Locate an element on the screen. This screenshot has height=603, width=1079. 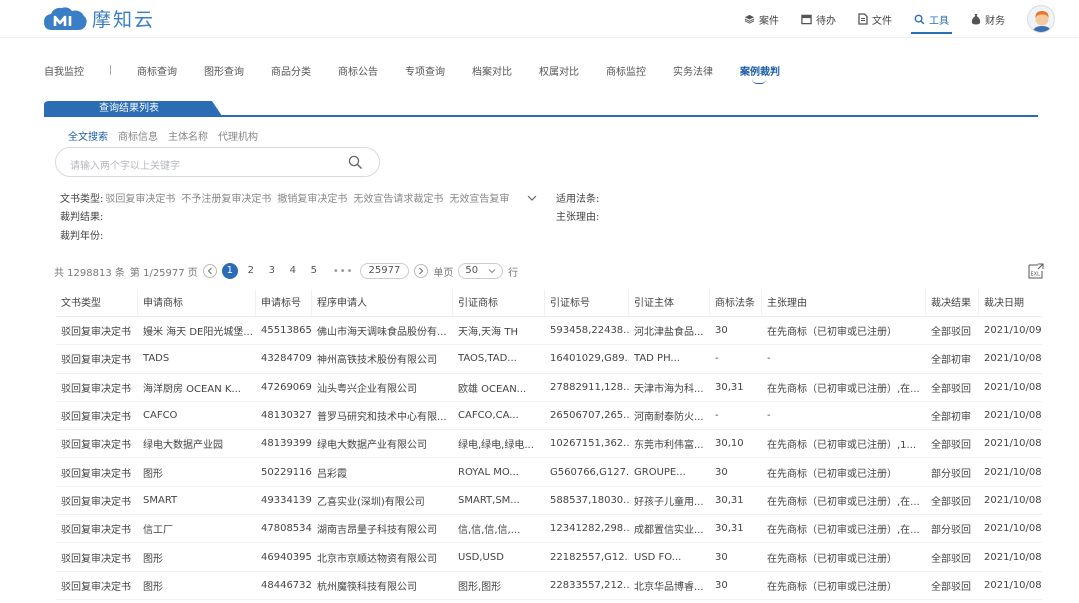
page-3: 3 is located at coordinates (272, 271).